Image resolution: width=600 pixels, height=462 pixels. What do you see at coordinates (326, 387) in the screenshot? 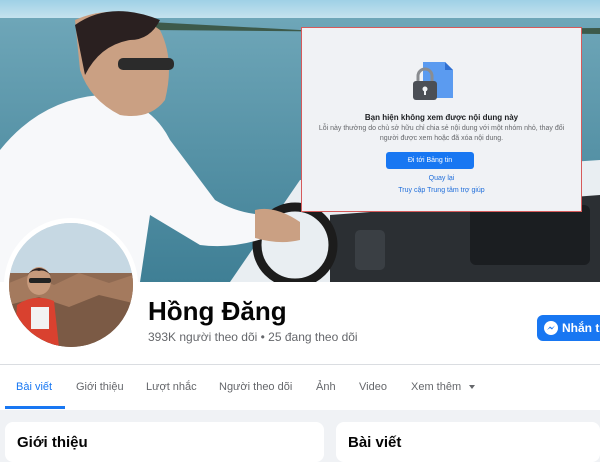
I see `tab-photos: Ảnh` at bounding box center [326, 387].